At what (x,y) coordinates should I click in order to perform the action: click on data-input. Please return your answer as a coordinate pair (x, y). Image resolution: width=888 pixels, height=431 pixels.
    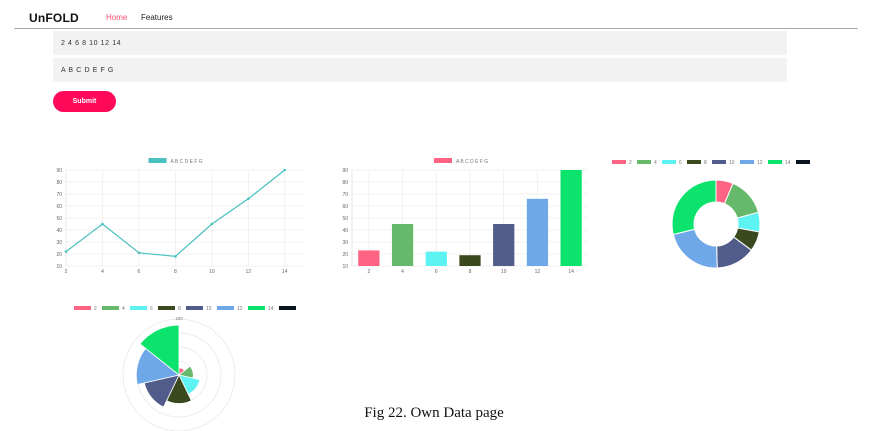
    Looking at the image, I should click on (420, 43).